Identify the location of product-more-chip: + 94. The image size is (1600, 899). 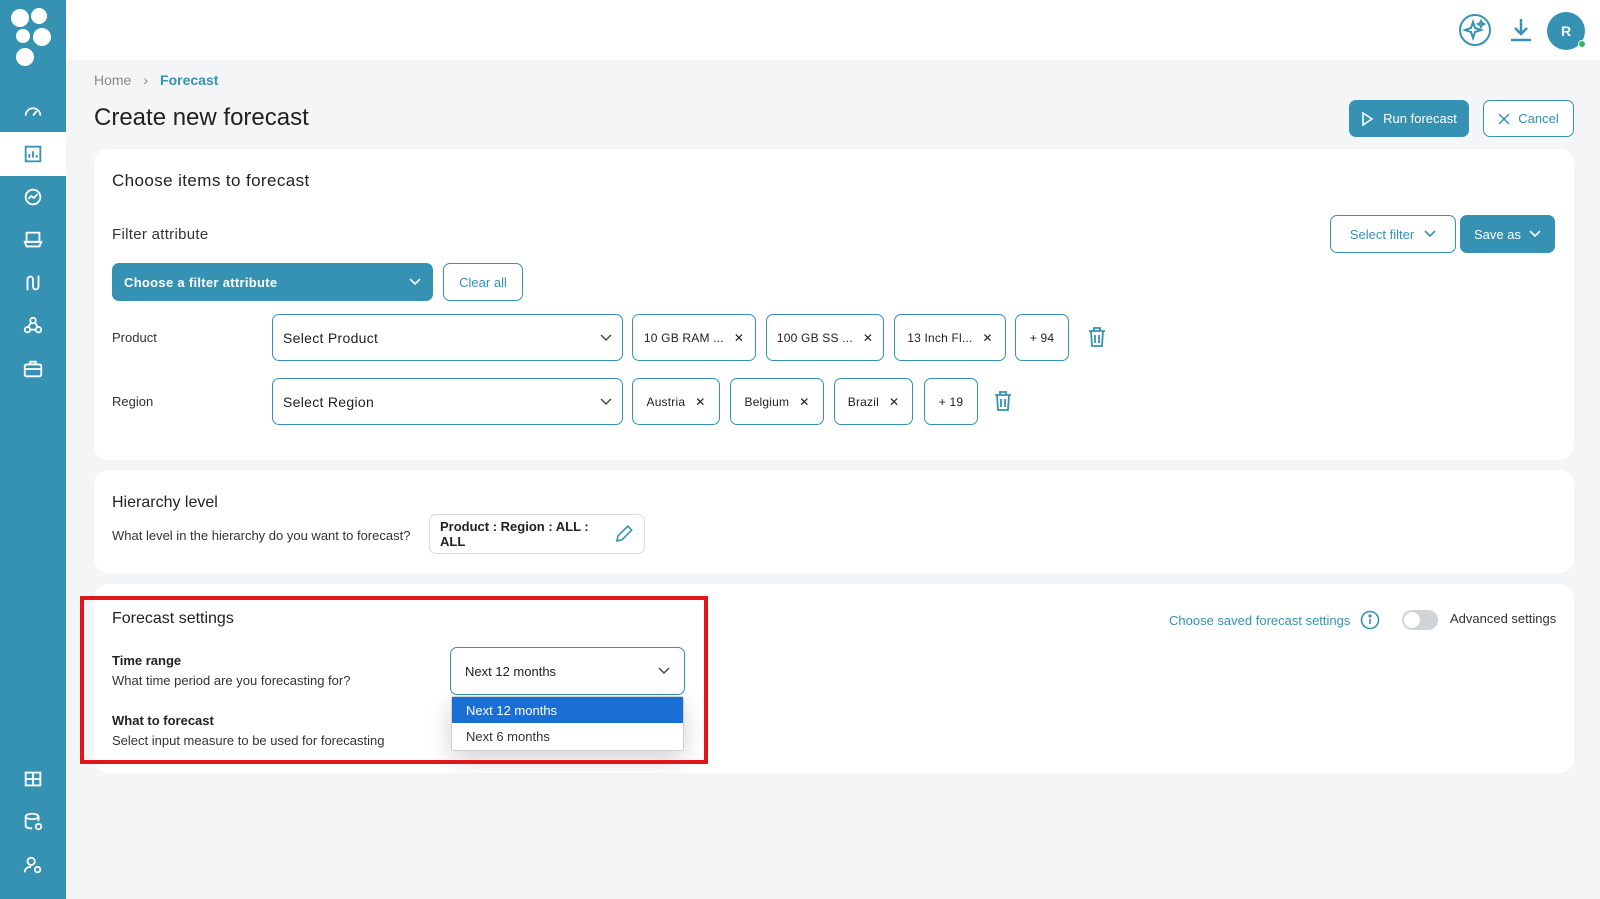
(1042, 337).